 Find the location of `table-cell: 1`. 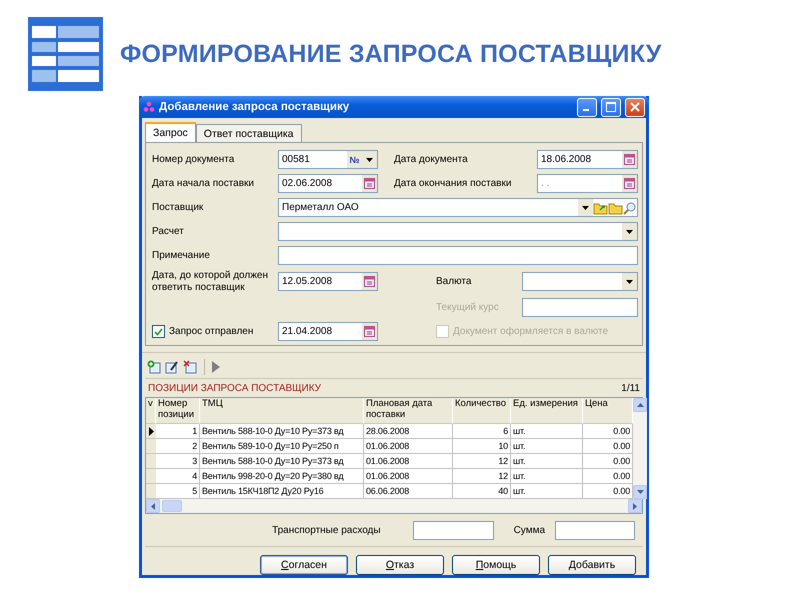

table-cell: 1 is located at coordinates (178, 431).